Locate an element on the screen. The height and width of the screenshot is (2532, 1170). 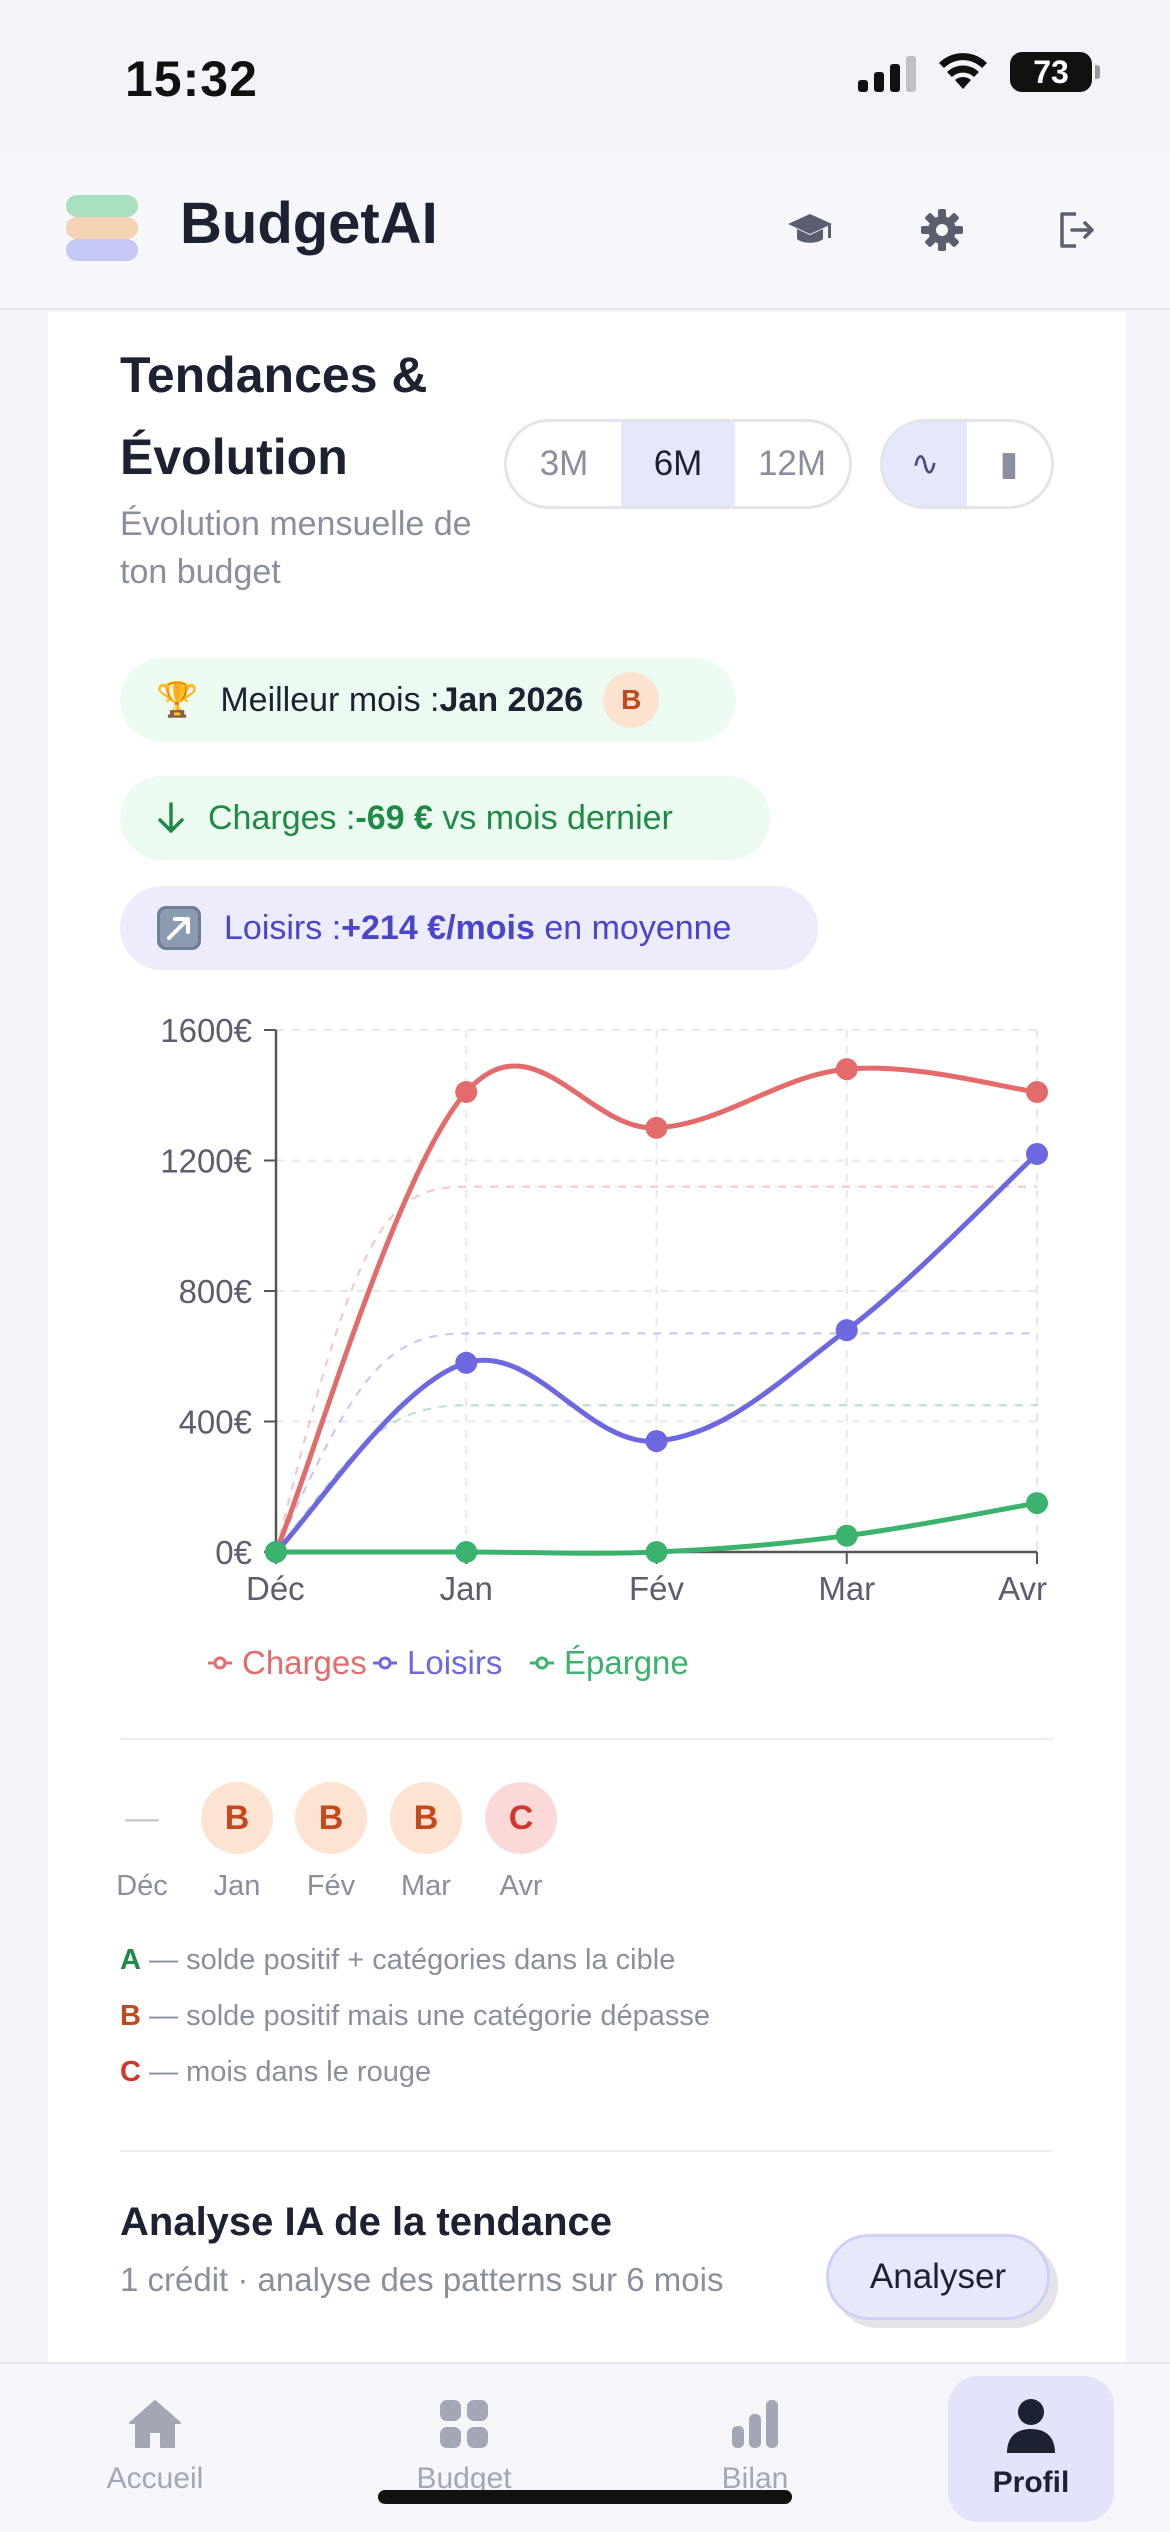
bar-chart-icon is located at coordinates (755, 2424).